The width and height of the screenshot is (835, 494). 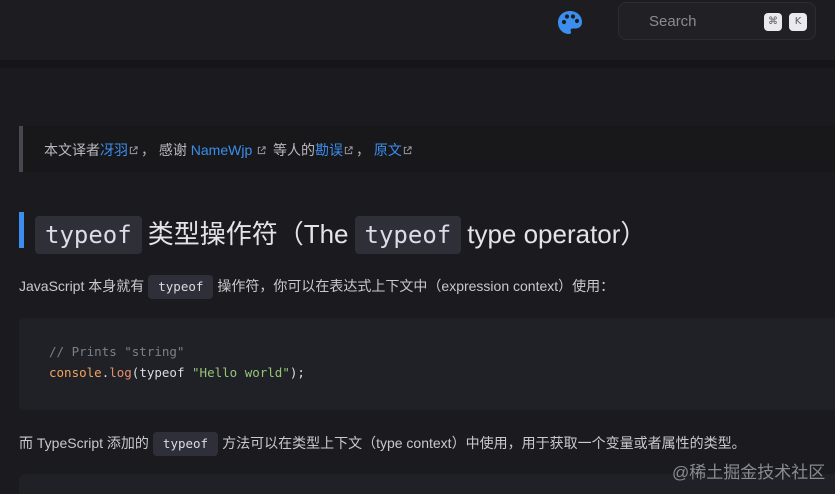 What do you see at coordinates (416, 286) in the screenshot?
I see `para1-after: 操作符，你可以在表达式上下文中（expression context）使用：` at bounding box center [416, 286].